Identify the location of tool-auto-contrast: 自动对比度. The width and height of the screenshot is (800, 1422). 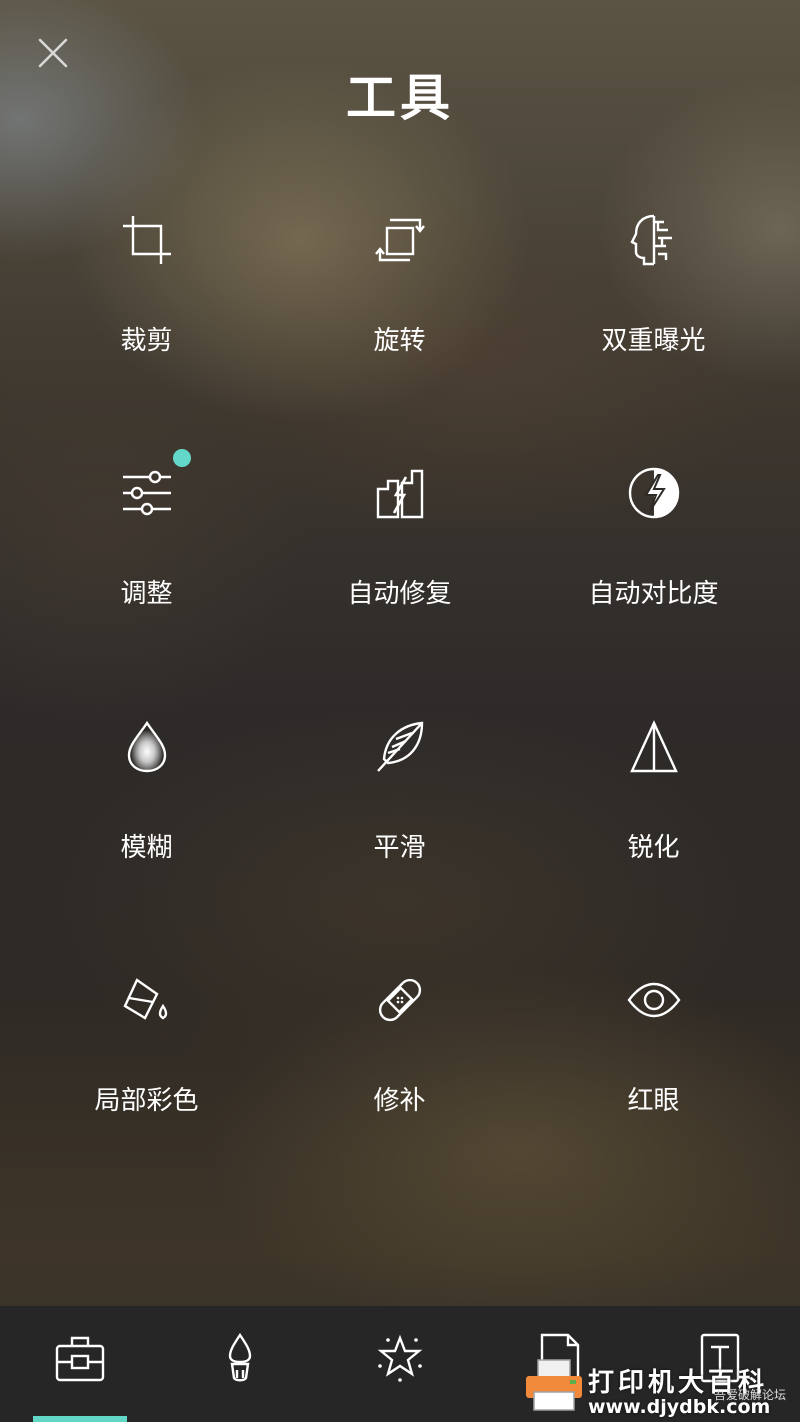
(653, 569).